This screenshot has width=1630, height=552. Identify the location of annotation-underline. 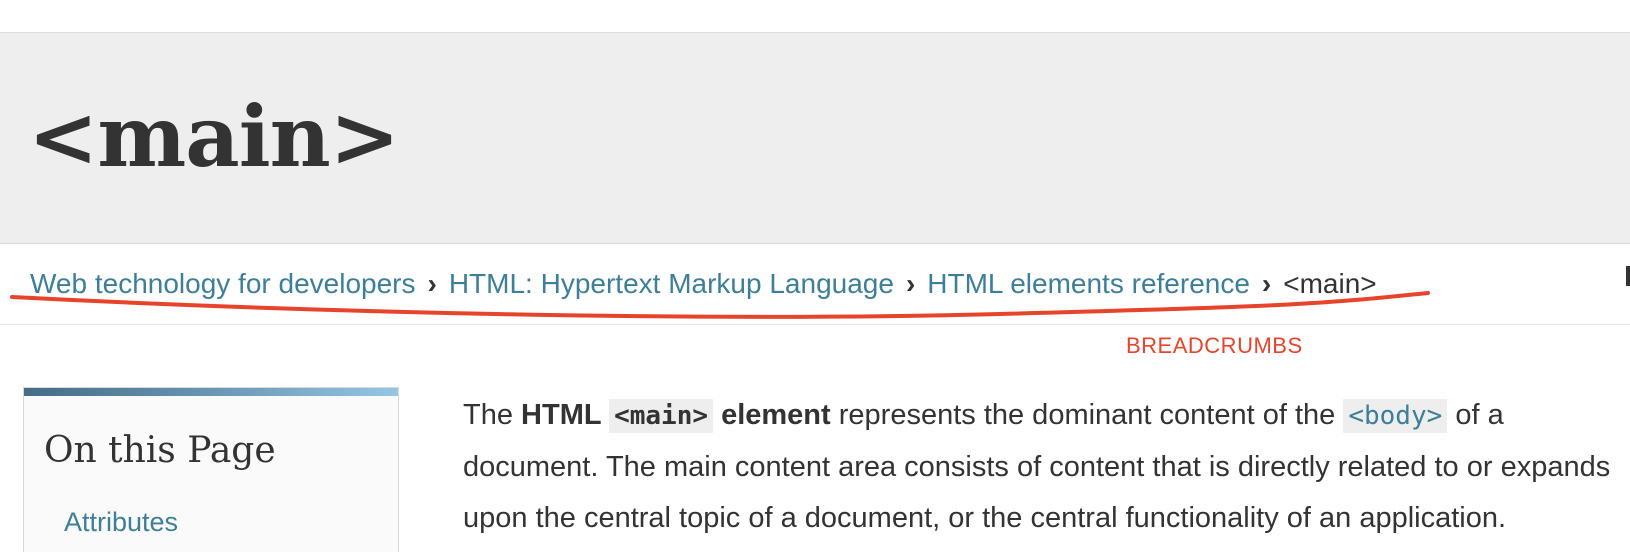
(720, 305).